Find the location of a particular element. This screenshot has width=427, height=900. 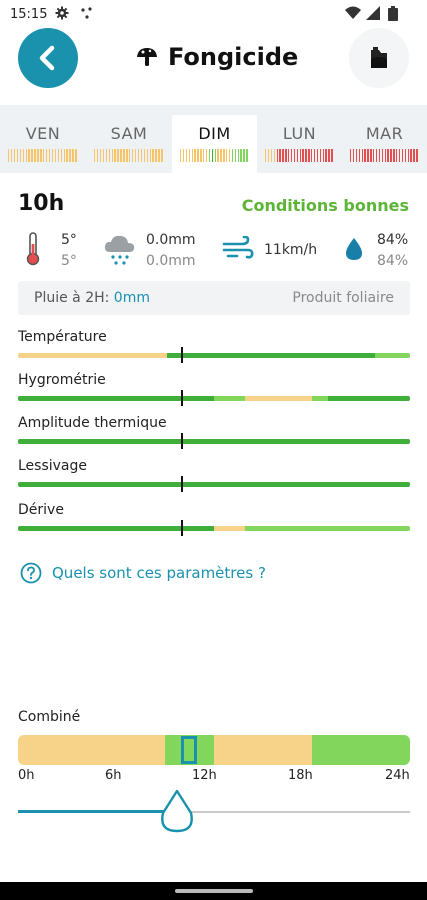

home-indicator is located at coordinates (214, 891).